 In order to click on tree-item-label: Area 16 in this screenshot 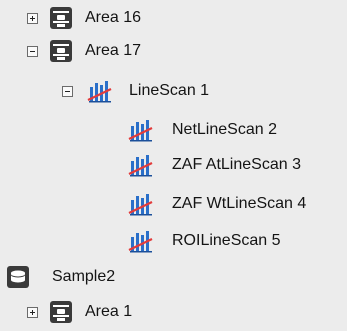, I will do `click(113, 17)`.